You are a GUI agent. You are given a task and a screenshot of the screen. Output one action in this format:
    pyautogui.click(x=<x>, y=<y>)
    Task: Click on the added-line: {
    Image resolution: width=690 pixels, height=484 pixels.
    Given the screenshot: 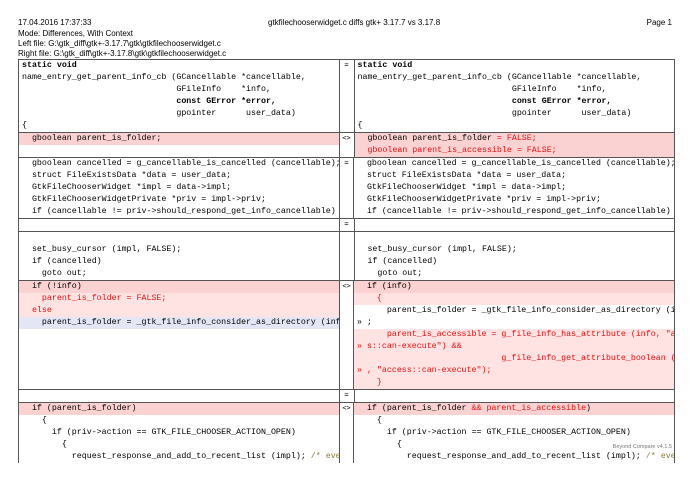 What is the action you would take?
    pyautogui.click(x=514, y=299)
    